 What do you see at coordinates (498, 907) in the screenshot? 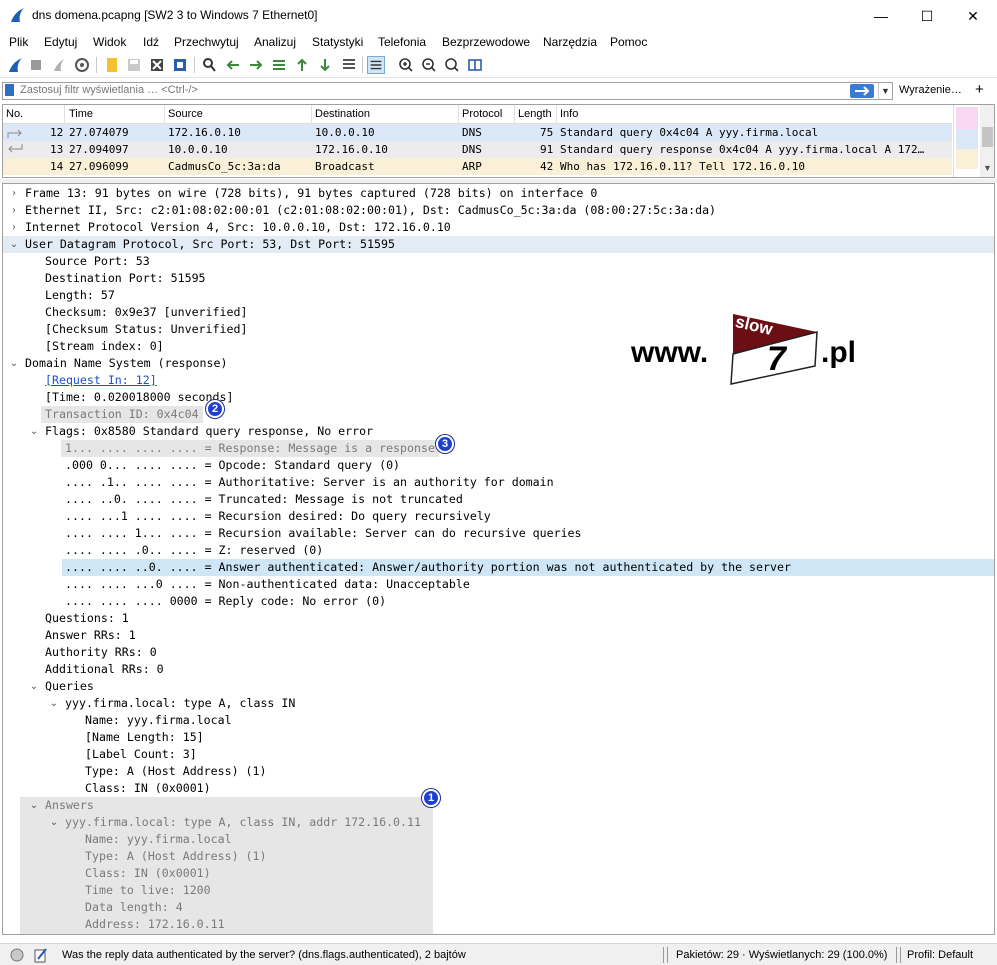
I see `tree-item: Data length: 4` at bounding box center [498, 907].